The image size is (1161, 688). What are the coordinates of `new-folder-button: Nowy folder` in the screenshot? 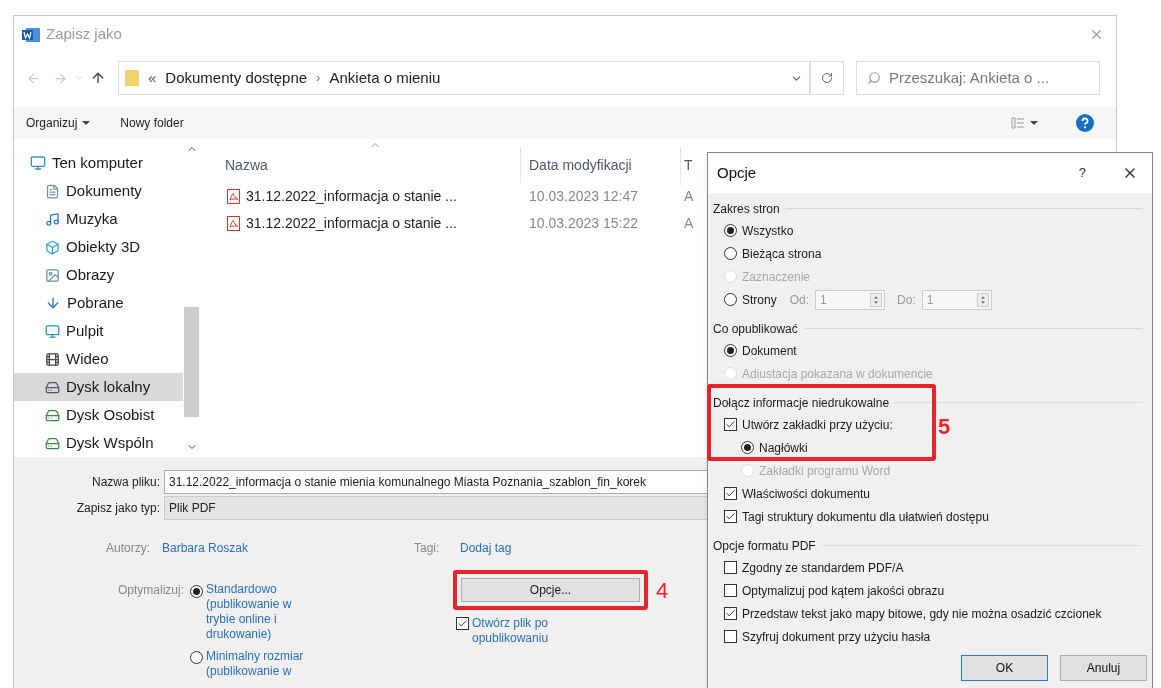 It's located at (152, 123).